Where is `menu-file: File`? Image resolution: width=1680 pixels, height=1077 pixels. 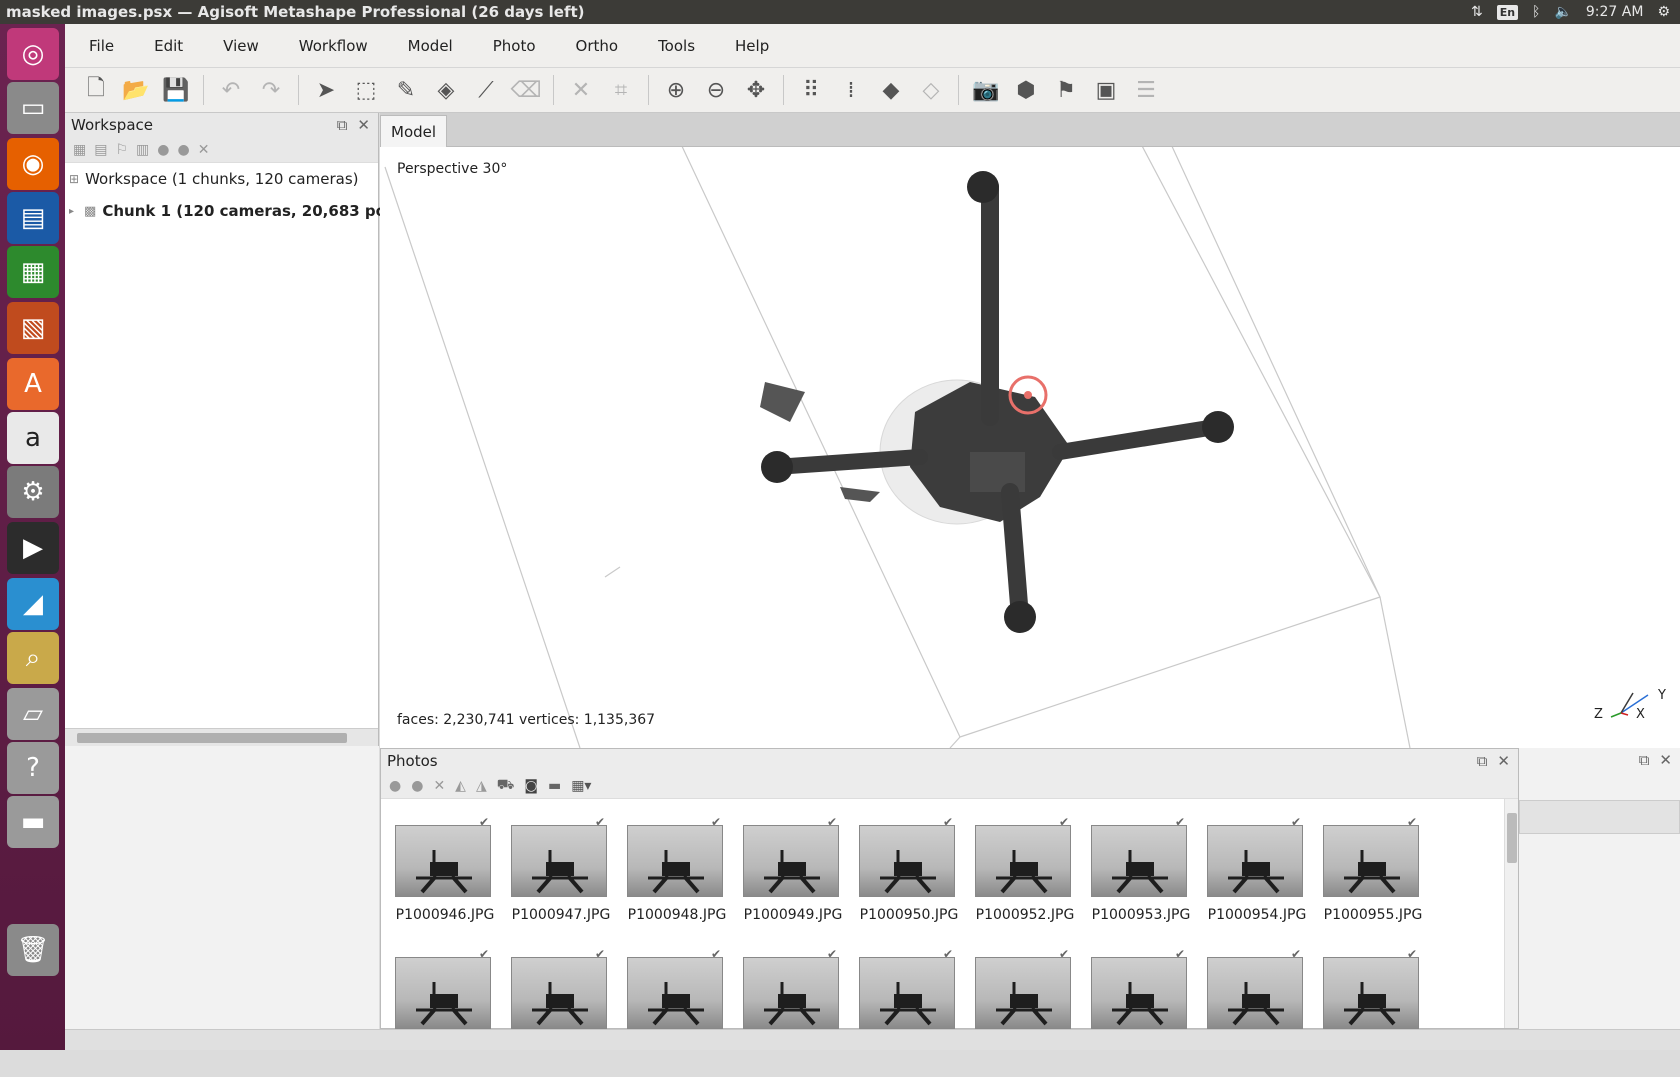
menu-file: File is located at coordinates (97, 46).